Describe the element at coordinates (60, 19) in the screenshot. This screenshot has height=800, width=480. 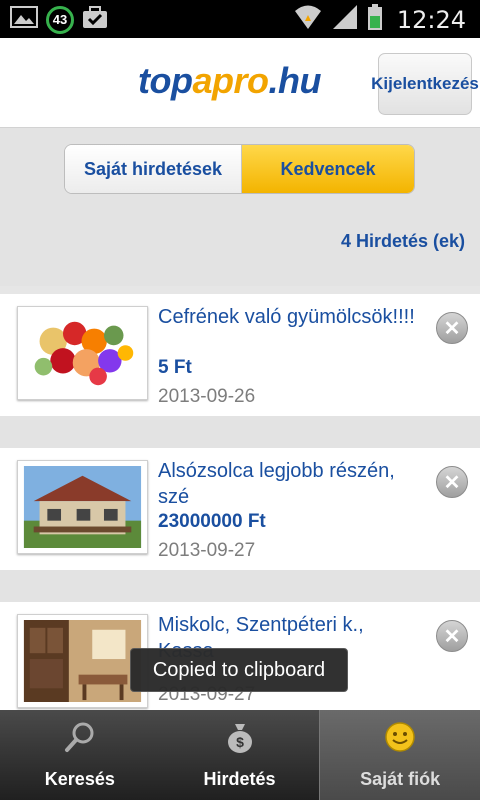
I see `battery-level-badge: 43` at that location.